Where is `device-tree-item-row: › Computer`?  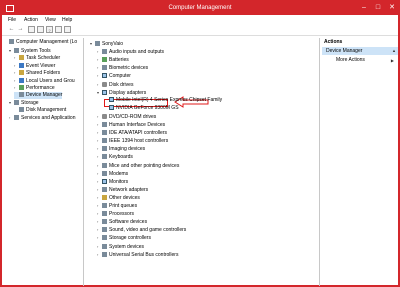
device-tree-item-row: › Computer is located at coordinates (114, 75).